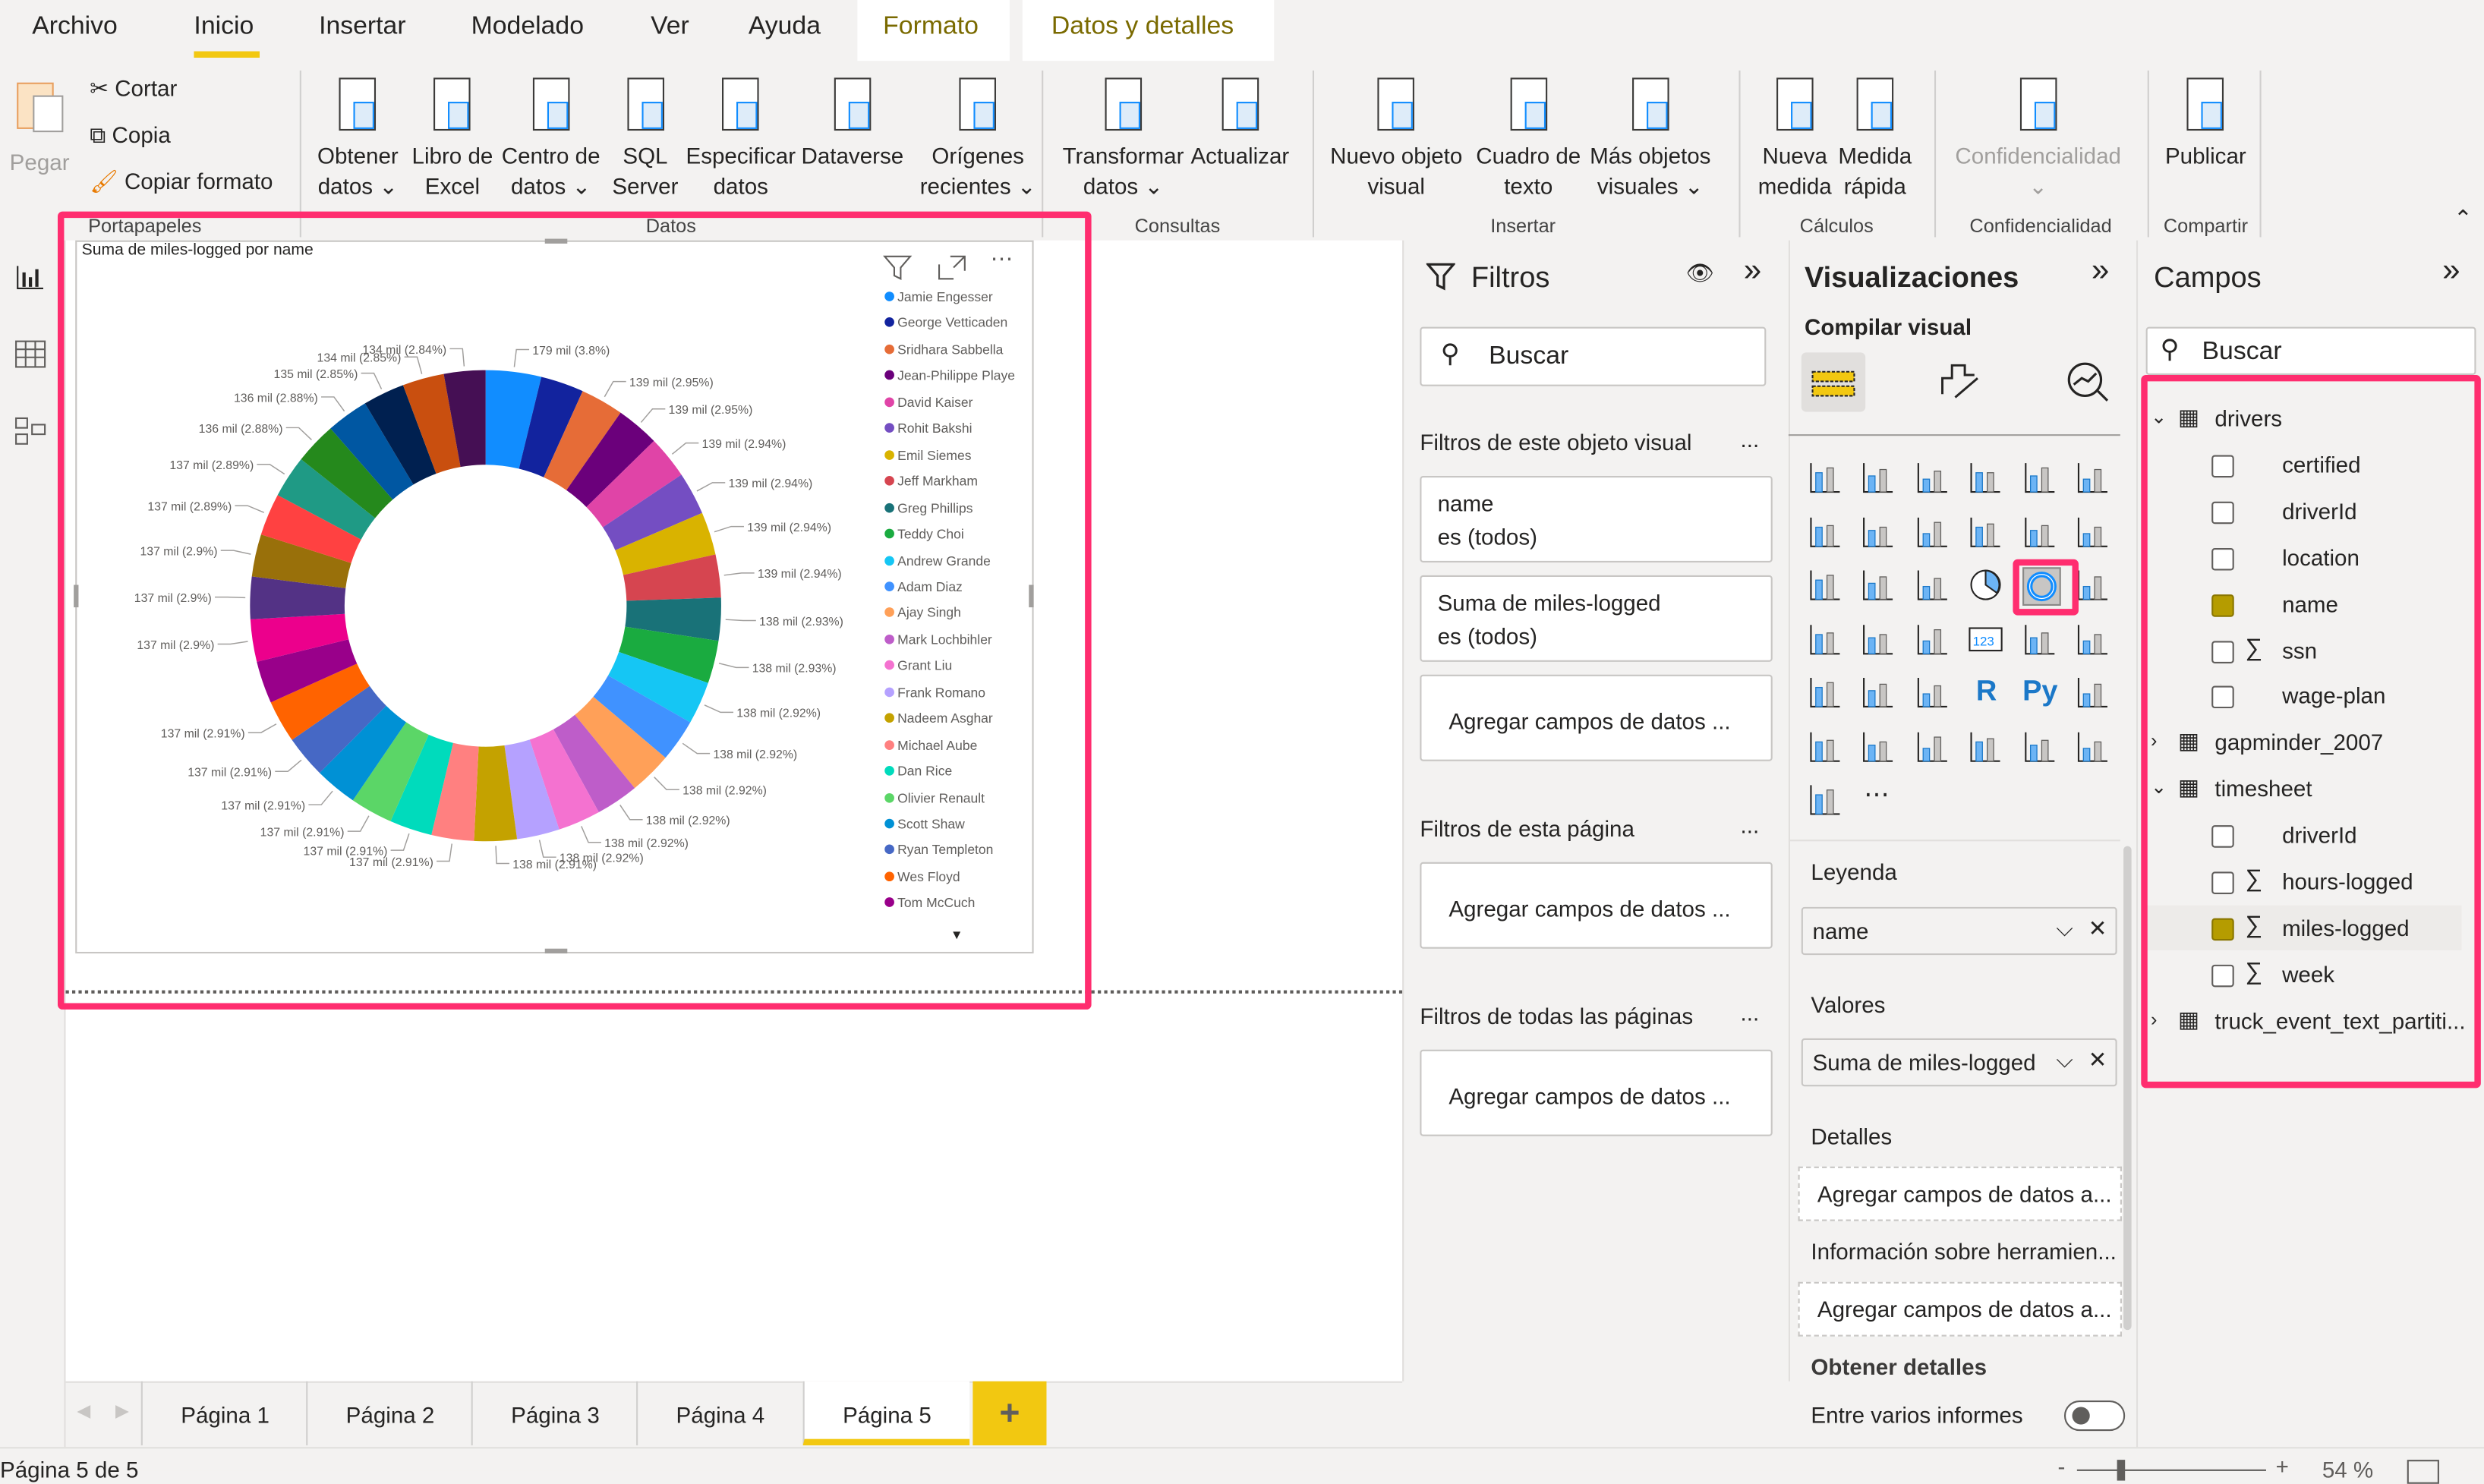 The width and height of the screenshot is (2484, 1484). I want to click on legend-item: Tom McCuch, so click(929, 903).